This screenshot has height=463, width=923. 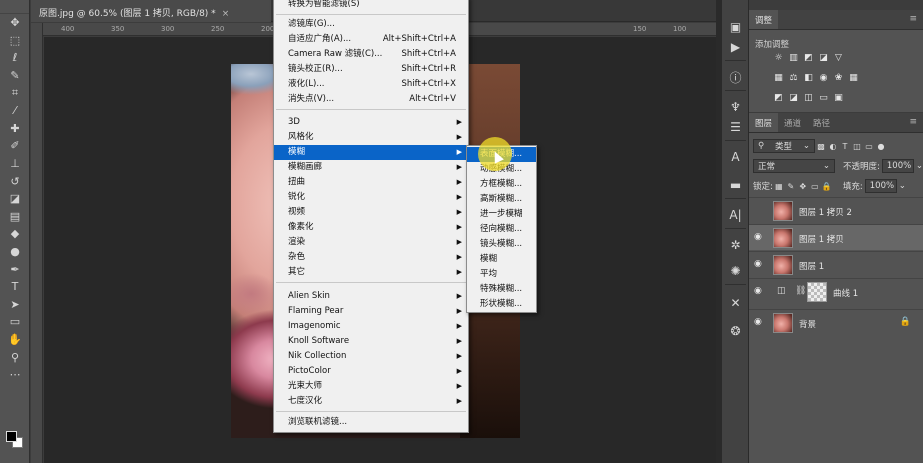 I want to click on adjustment-filter-icon: ◐, so click(x=833, y=146).